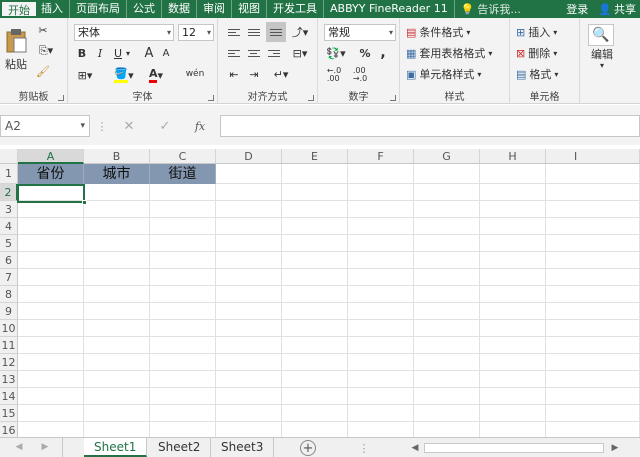 The width and height of the screenshot is (640, 457). What do you see at coordinates (18, 9) in the screenshot?
I see `tab-home: 开始` at bounding box center [18, 9].